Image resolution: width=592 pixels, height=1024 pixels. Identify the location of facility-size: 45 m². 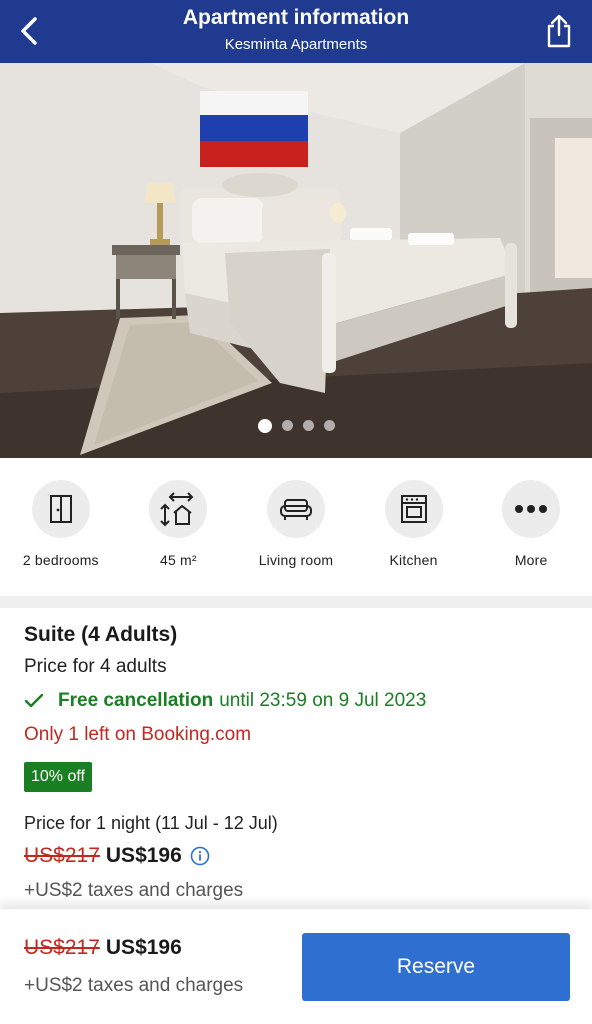
(179, 538).